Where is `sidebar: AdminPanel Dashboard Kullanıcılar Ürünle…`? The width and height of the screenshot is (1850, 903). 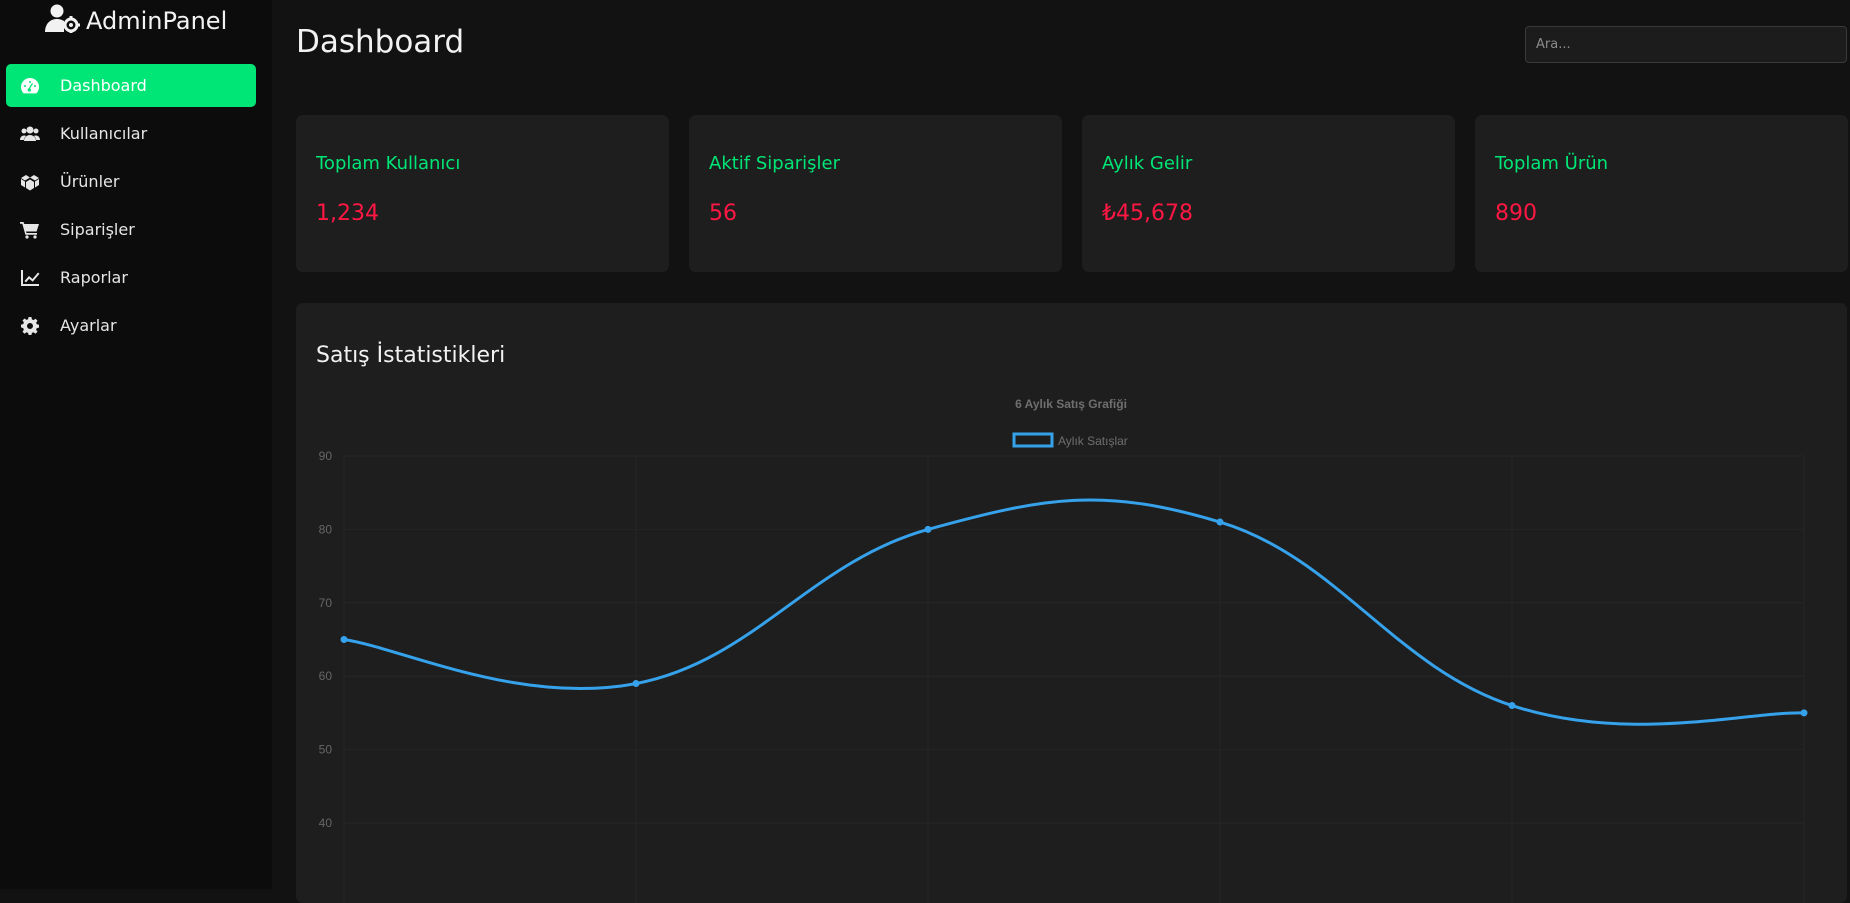
sidebar: AdminPanel Dashboard Kullanıcılar Ürünle… is located at coordinates (136, 444).